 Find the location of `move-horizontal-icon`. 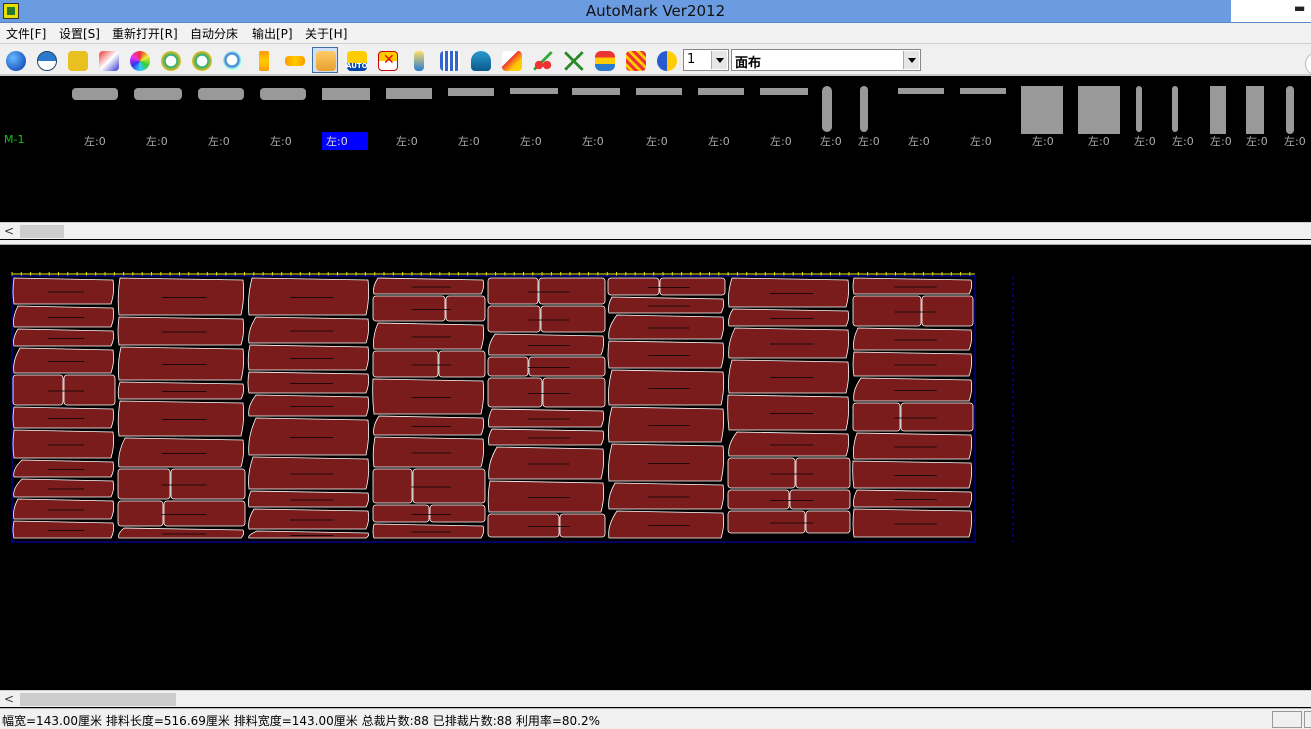

move-horizontal-icon is located at coordinates (294, 60).